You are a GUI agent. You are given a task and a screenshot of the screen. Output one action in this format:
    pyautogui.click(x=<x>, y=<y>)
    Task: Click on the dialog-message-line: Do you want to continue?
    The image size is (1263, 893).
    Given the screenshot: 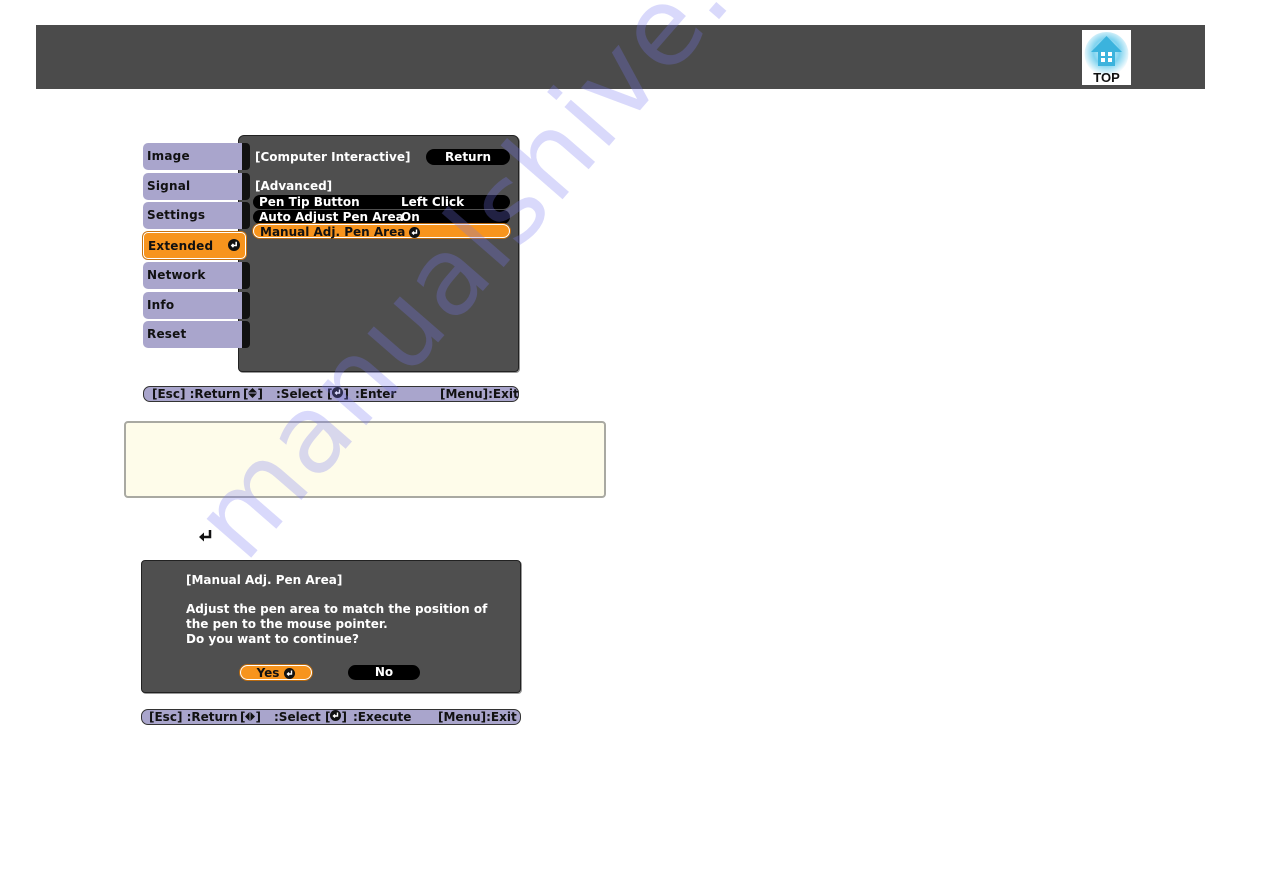 What is the action you would take?
    pyautogui.click(x=272, y=639)
    